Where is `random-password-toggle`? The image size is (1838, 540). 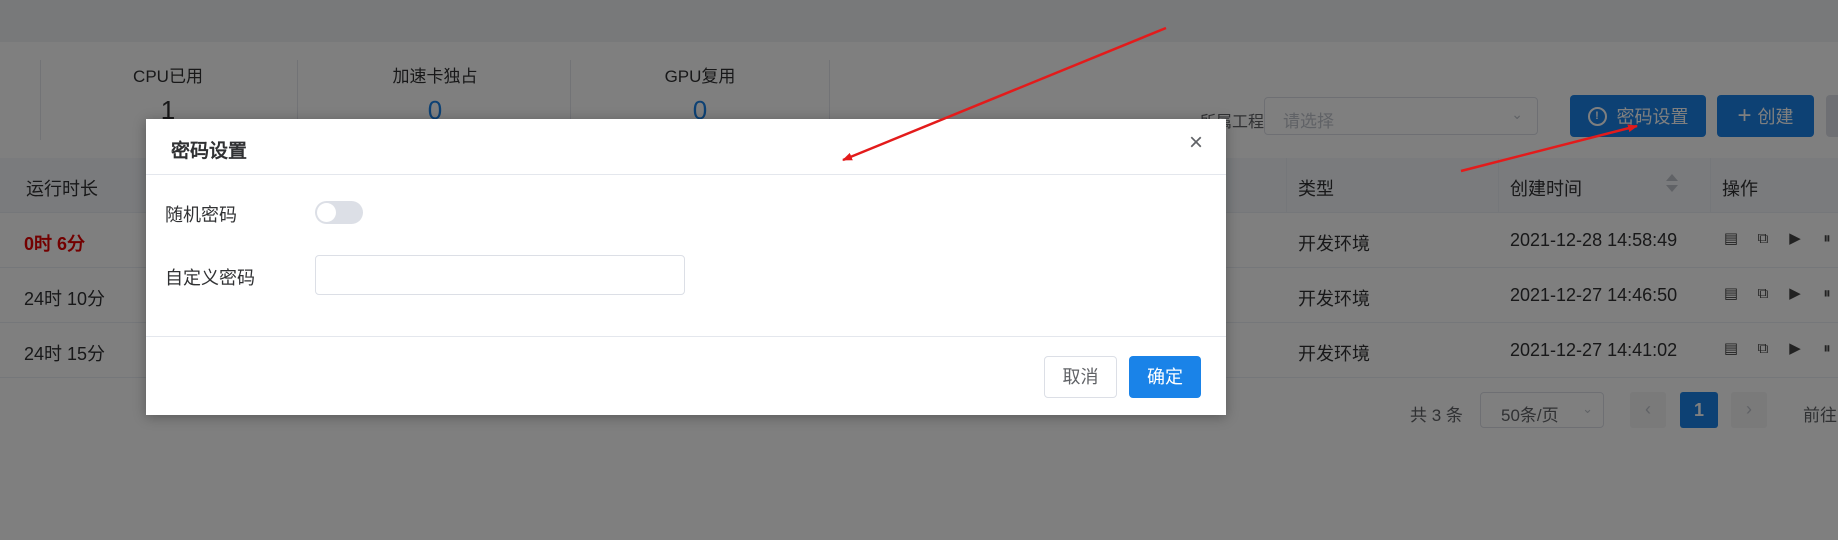
random-password-toggle is located at coordinates (339, 212).